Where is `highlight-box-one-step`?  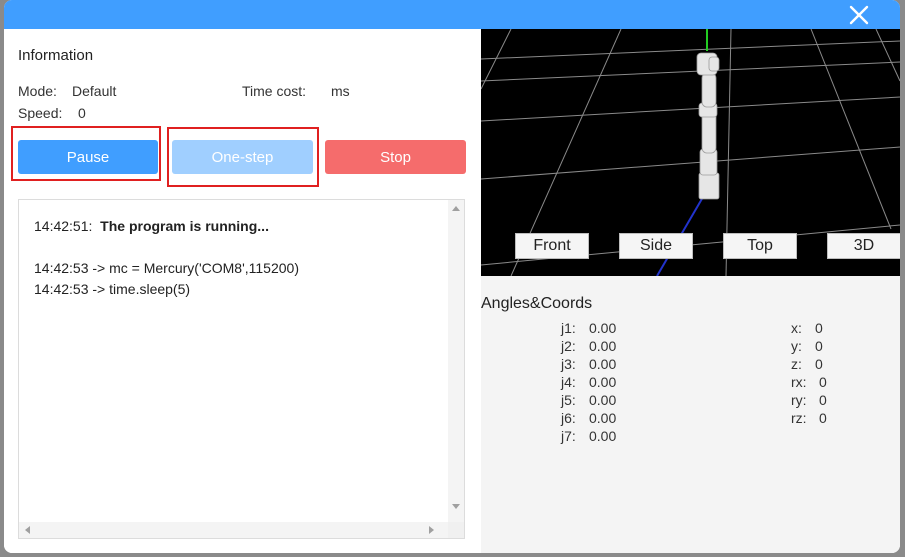
highlight-box-one-step is located at coordinates (243, 157).